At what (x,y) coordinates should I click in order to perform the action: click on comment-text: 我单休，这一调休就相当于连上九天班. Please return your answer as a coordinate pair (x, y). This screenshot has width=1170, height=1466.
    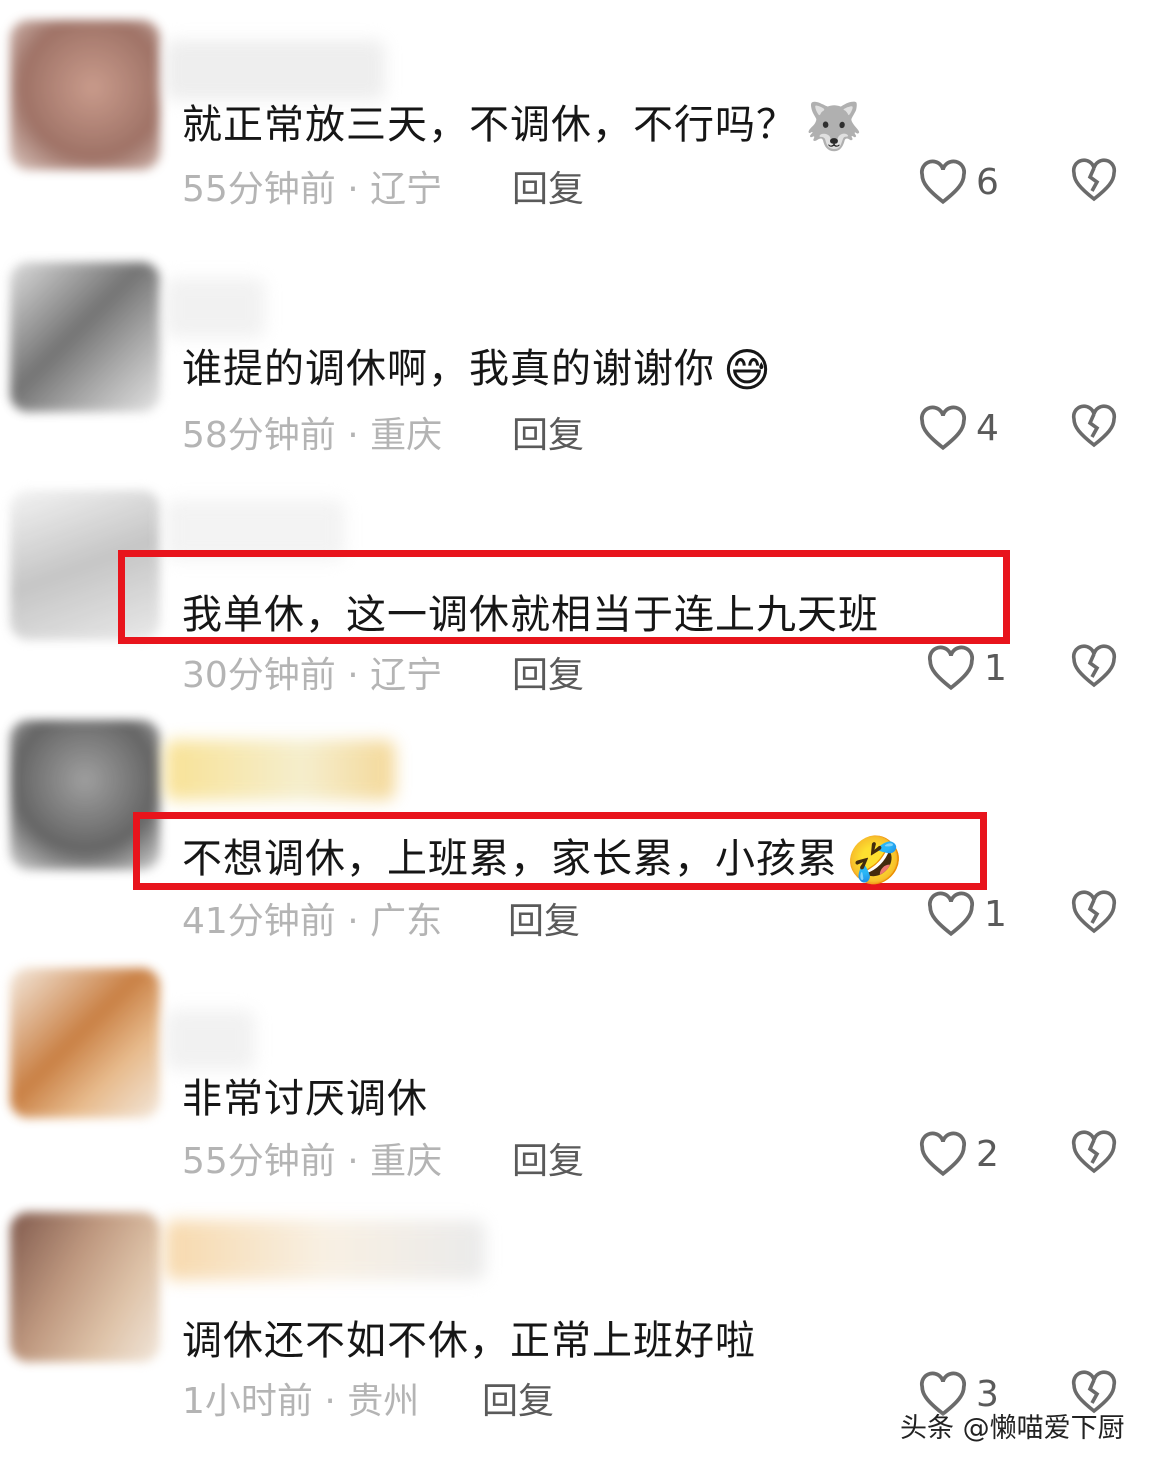
    Looking at the image, I should click on (530, 615).